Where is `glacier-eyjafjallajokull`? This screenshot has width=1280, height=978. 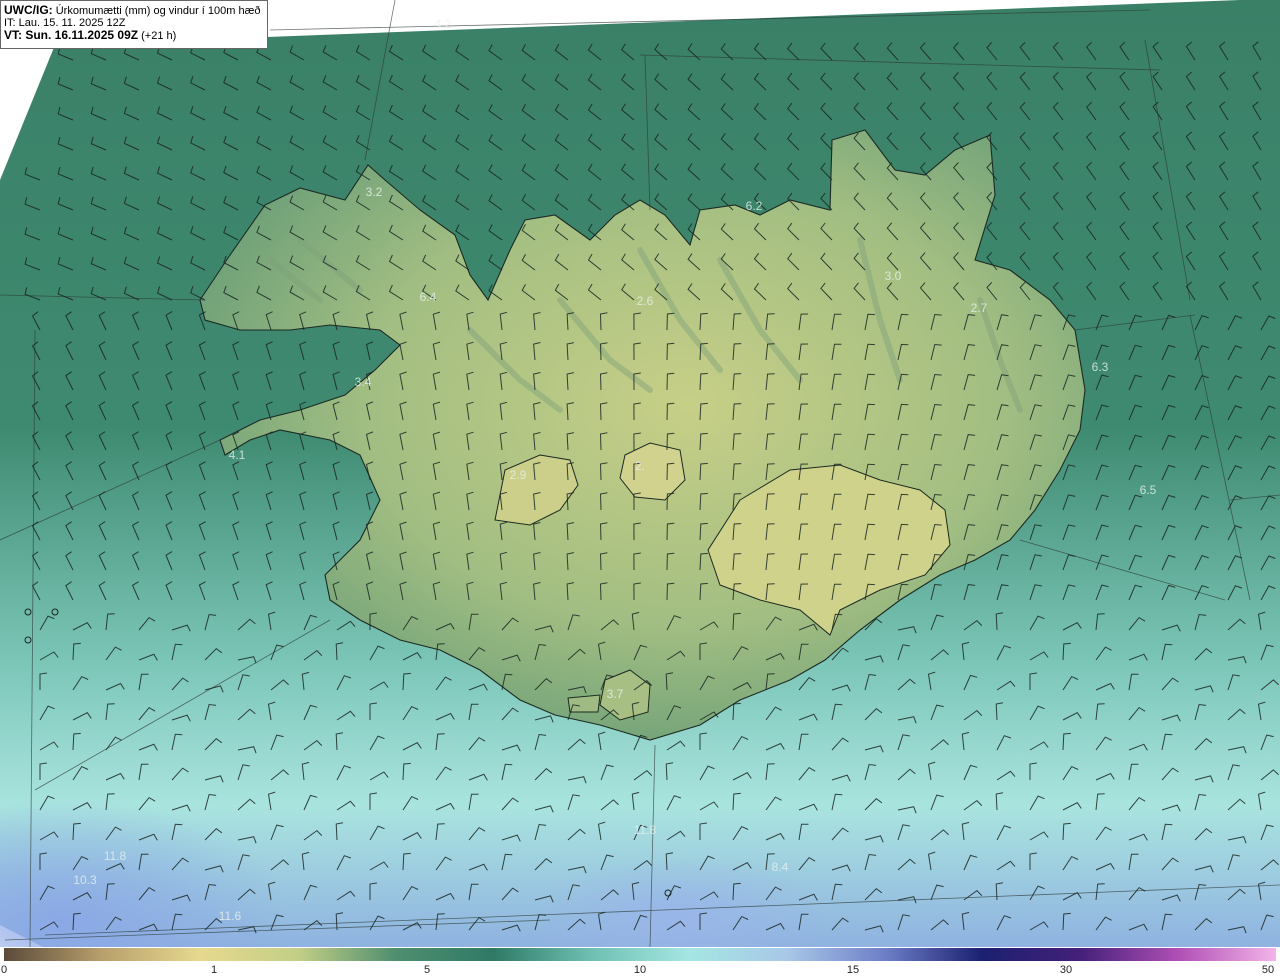 glacier-eyjafjallajokull is located at coordinates (584, 703).